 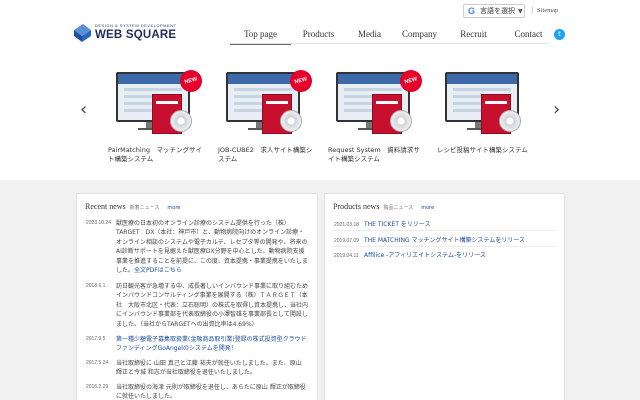 What do you see at coordinates (347, 225) in the screenshot?
I see `product-news-date: 2021.03.18` at bounding box center [347, 225].